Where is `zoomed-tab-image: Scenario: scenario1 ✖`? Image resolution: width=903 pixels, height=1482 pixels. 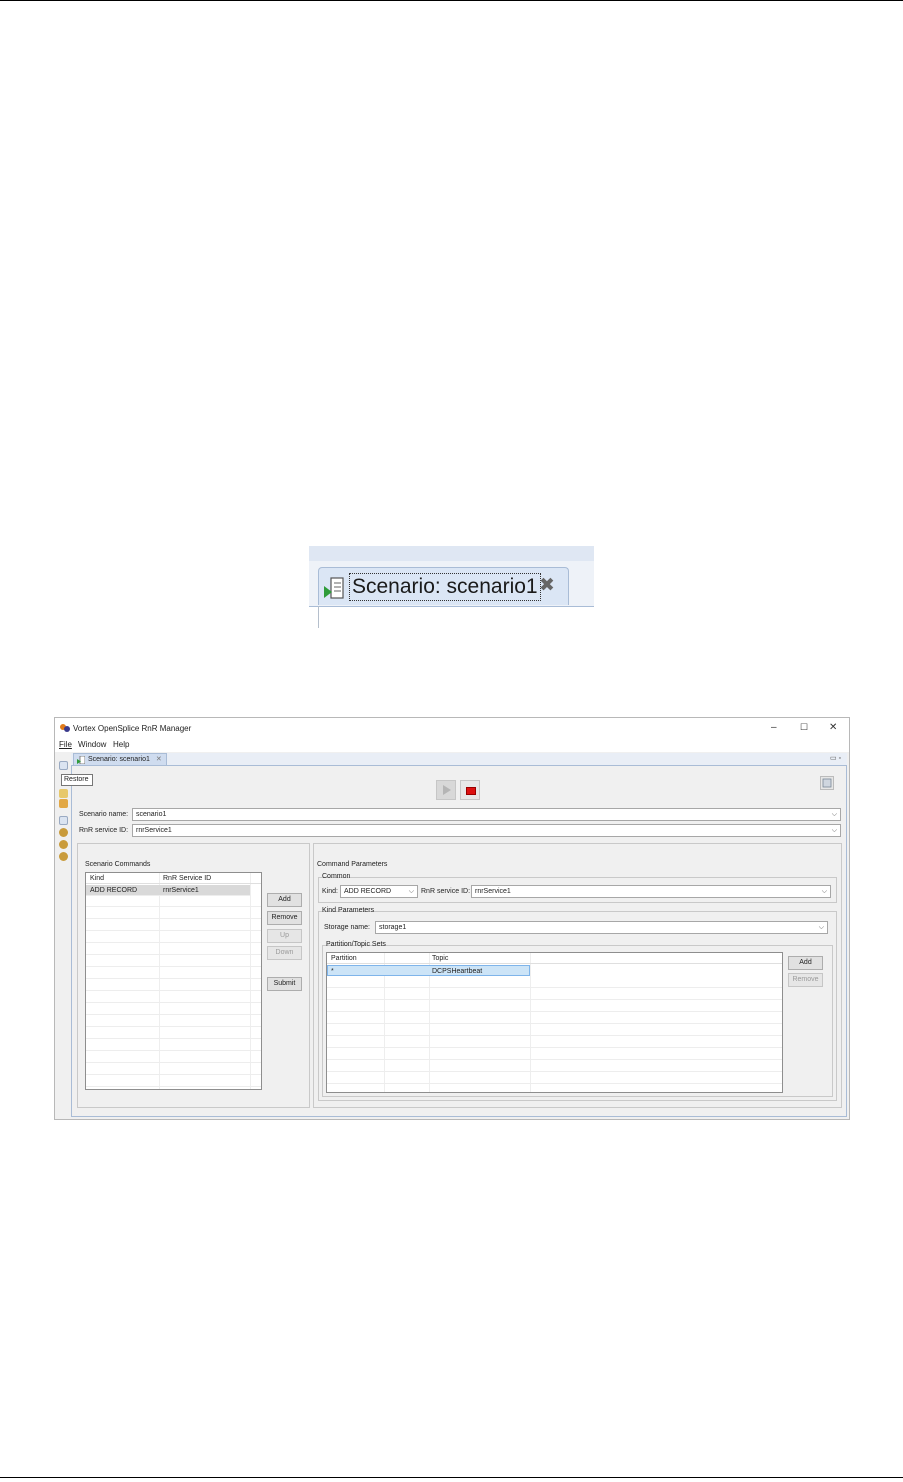 zoomed-tab-image: Scenario: scenario1 ✖ is located at coordinates (451, 587).